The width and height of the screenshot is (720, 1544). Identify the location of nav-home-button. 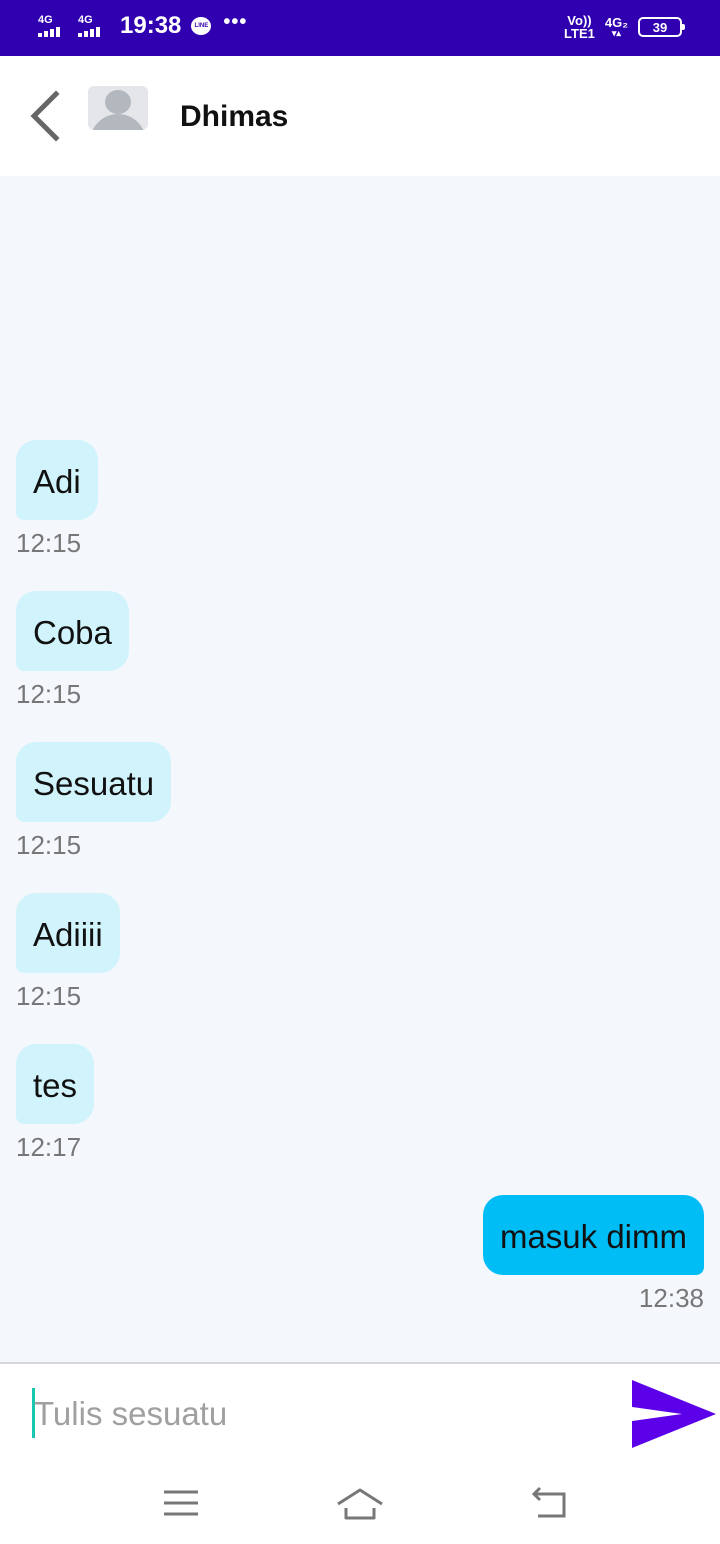
(360, 1504).